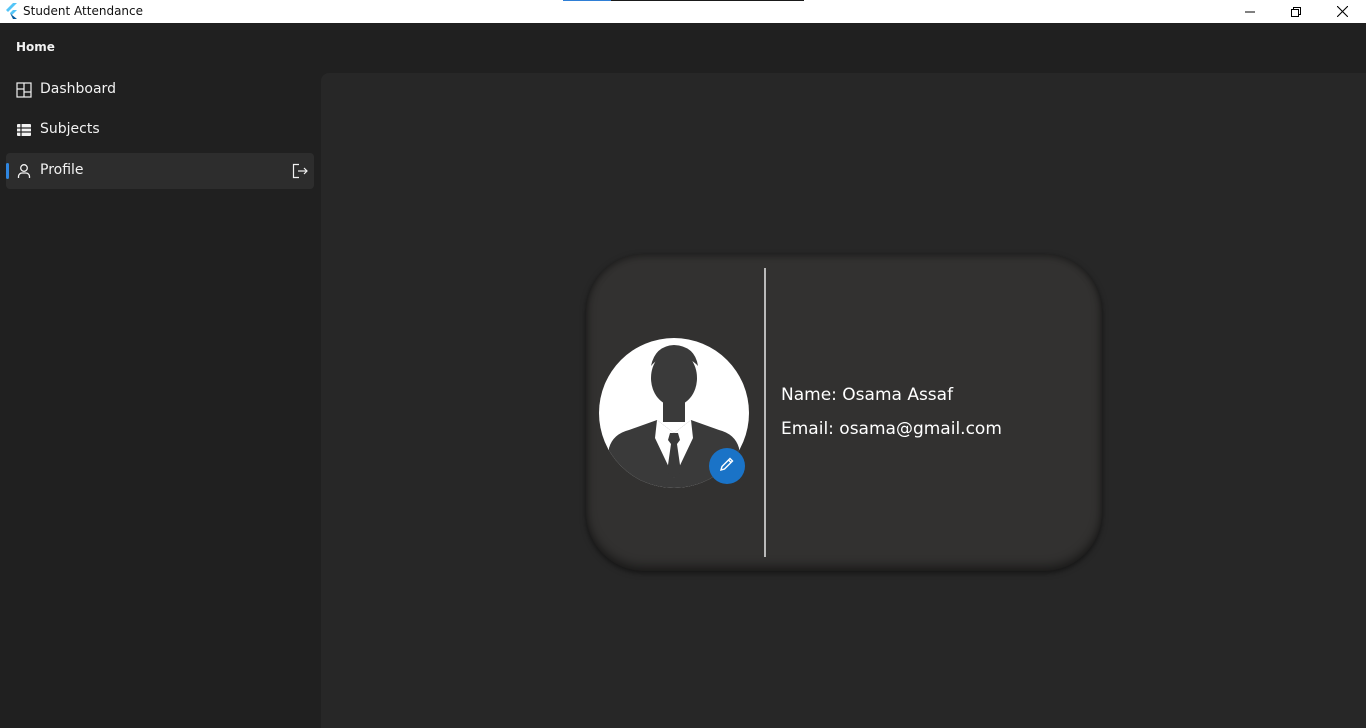  Describe the element at coordinates (160, 171) in the screenshot. I see `sidebar-item-profile: Profile` at that location.